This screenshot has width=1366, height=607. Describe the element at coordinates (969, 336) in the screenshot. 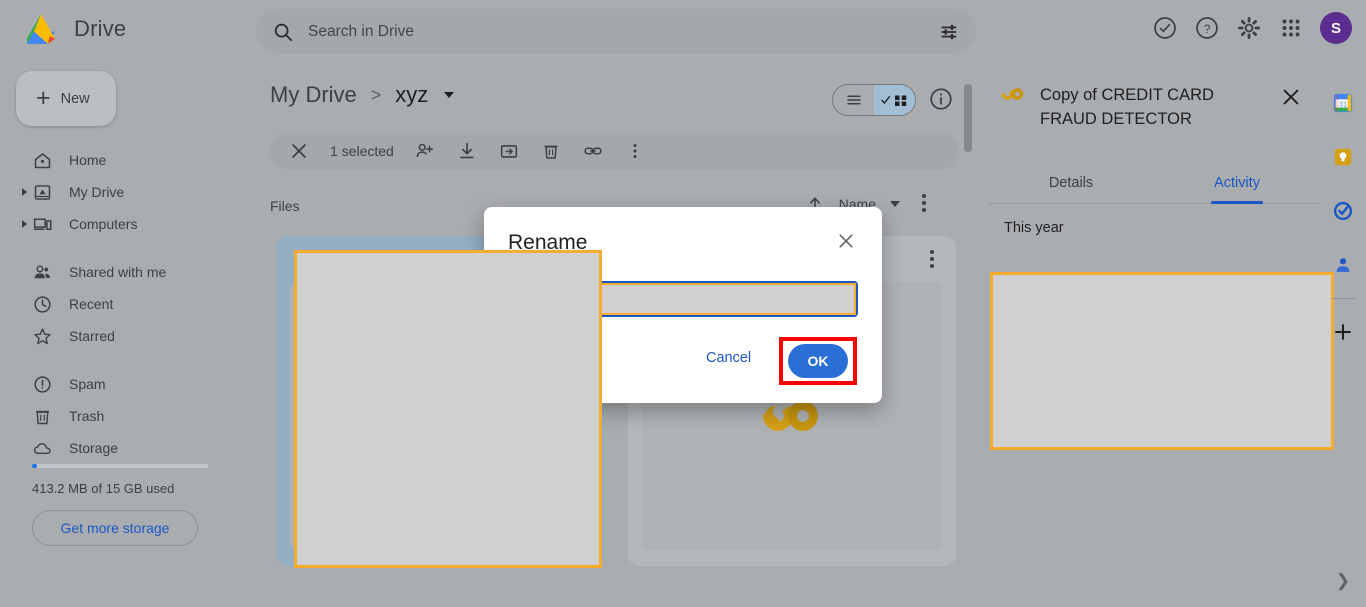

I see `main-scrollbar` at that location.